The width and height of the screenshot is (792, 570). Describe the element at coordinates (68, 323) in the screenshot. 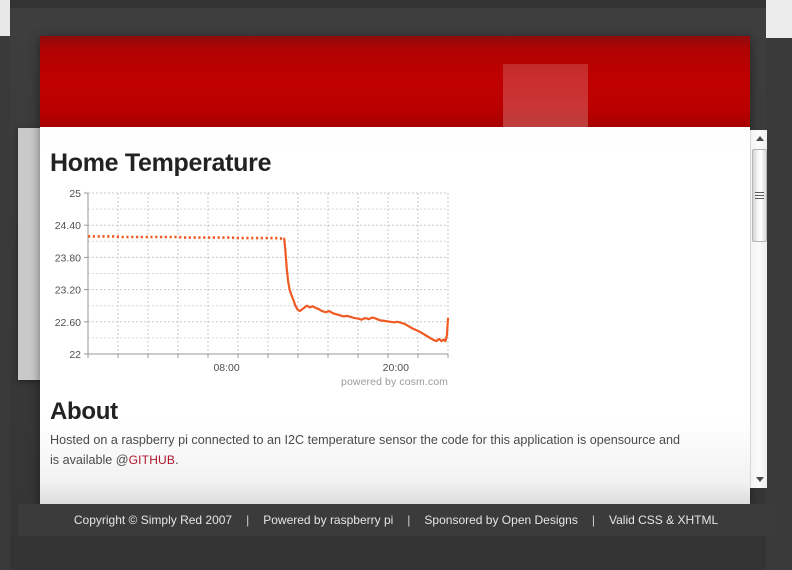

I see `svg-text: 22.60` at that location.